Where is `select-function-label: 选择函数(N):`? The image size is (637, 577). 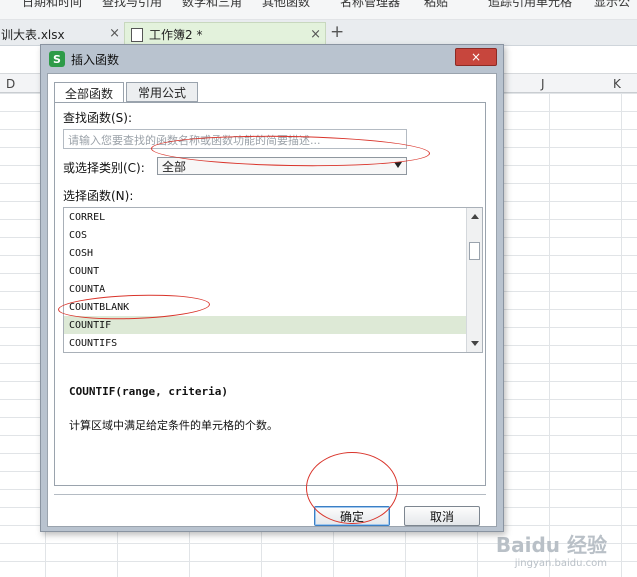 select-function-label: 选择函数(N): is located at coordinates (98, 196).